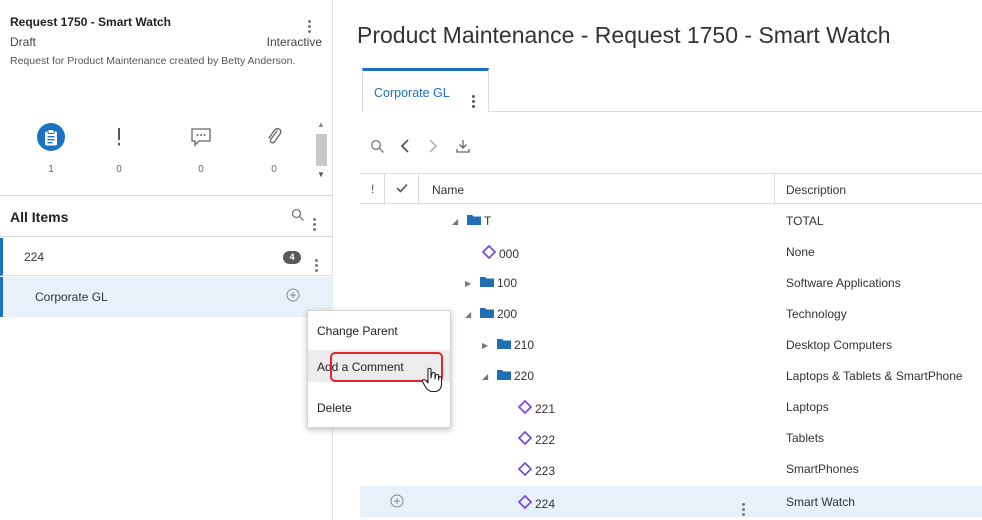 Image resolution: width=982 pixels, height=520 pixels. I want to click on items-tab: 1, so click(51, 148).